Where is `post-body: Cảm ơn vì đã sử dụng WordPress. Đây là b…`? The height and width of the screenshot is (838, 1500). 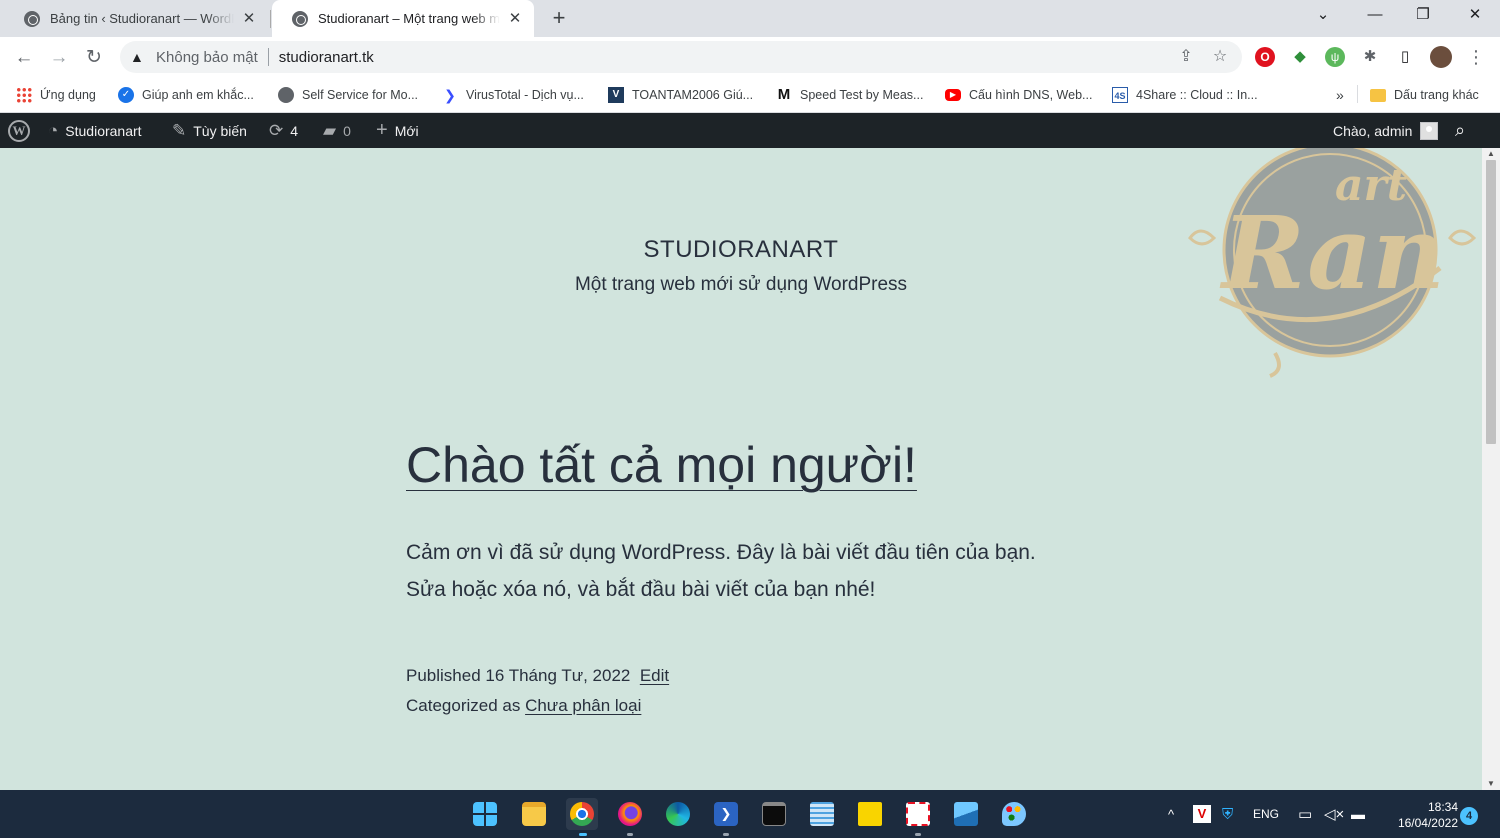
post-body: Cảm ơn vì đã sử dụng WordPress. Đây là b… is located at coordinates (756, 571).